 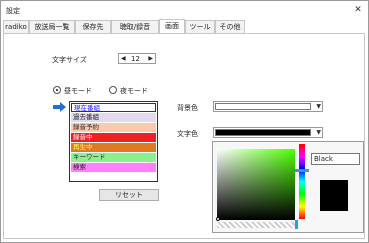 What do you see at coordinates (113, 147) in the screenshot?
I see `list-item-playing: 再生中` at bounding box center [113, 147].